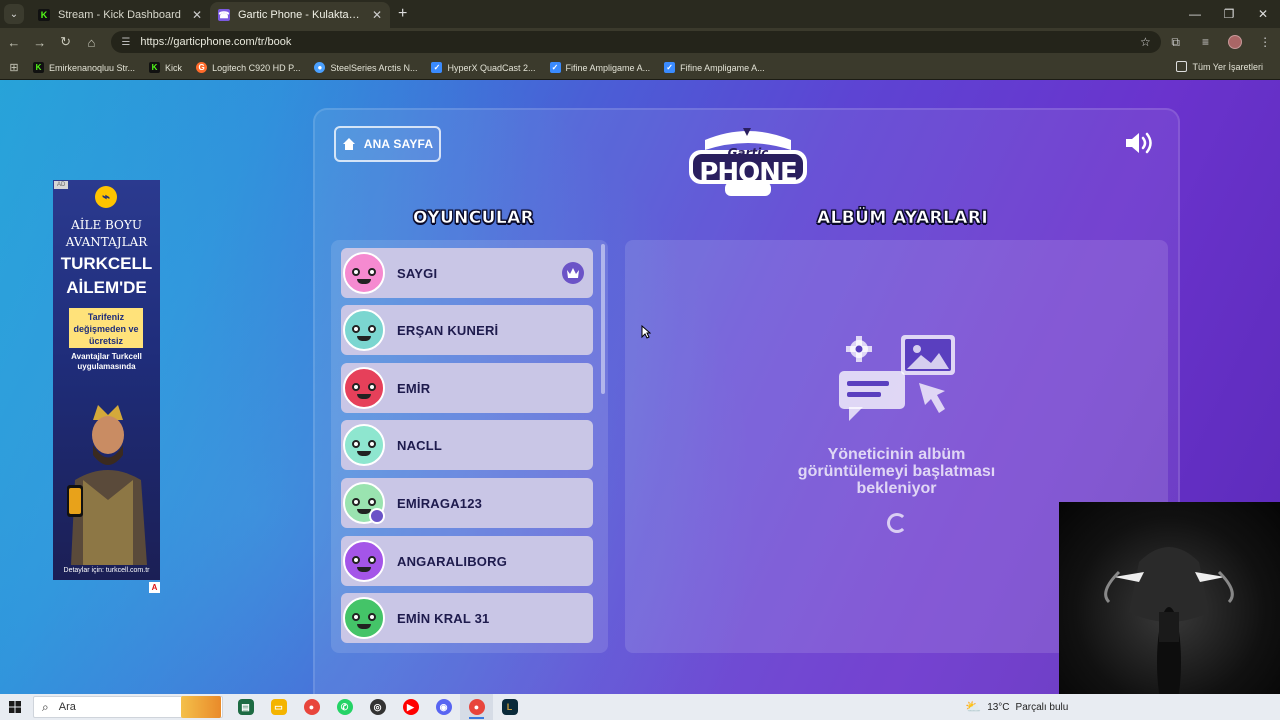 The image size is (1280, 720). What do you see at coordinates (443, 618) in the screenshot?
I see `player-name: EMİN KRAL 31` at bounding box center [443, 618].